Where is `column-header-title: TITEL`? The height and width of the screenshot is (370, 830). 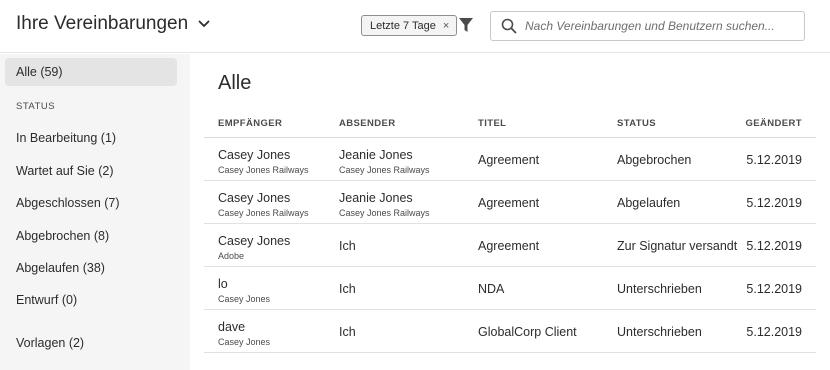 column-header-title: TITEL is located at coordinates (492, 123).